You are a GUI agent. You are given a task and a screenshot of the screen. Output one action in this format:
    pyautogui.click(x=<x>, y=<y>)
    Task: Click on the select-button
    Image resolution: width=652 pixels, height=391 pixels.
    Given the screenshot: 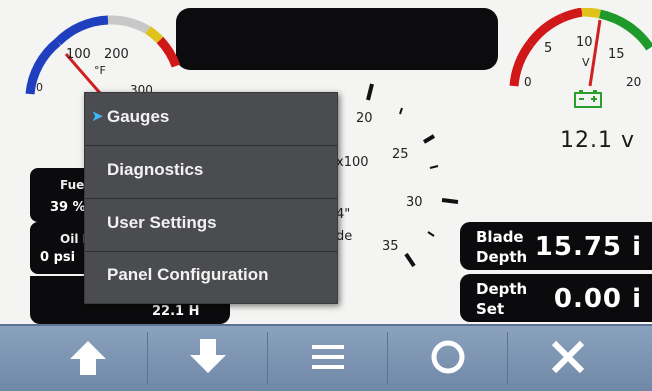 What is the action you would take?
    pyautogui.click(x=448, y=357)
    